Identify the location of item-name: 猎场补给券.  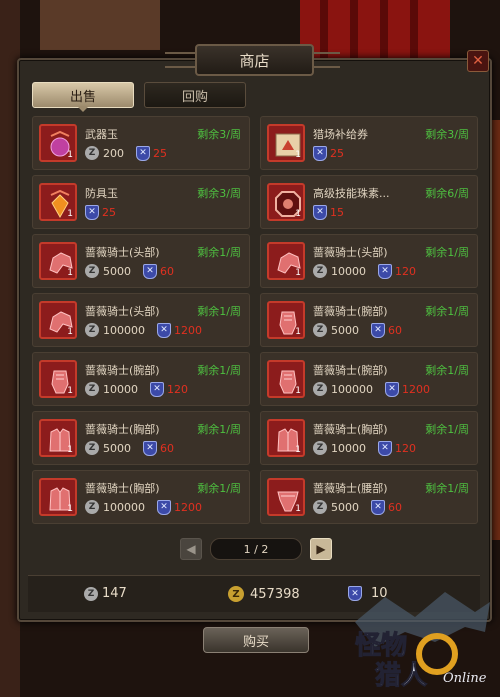
(340, 134).